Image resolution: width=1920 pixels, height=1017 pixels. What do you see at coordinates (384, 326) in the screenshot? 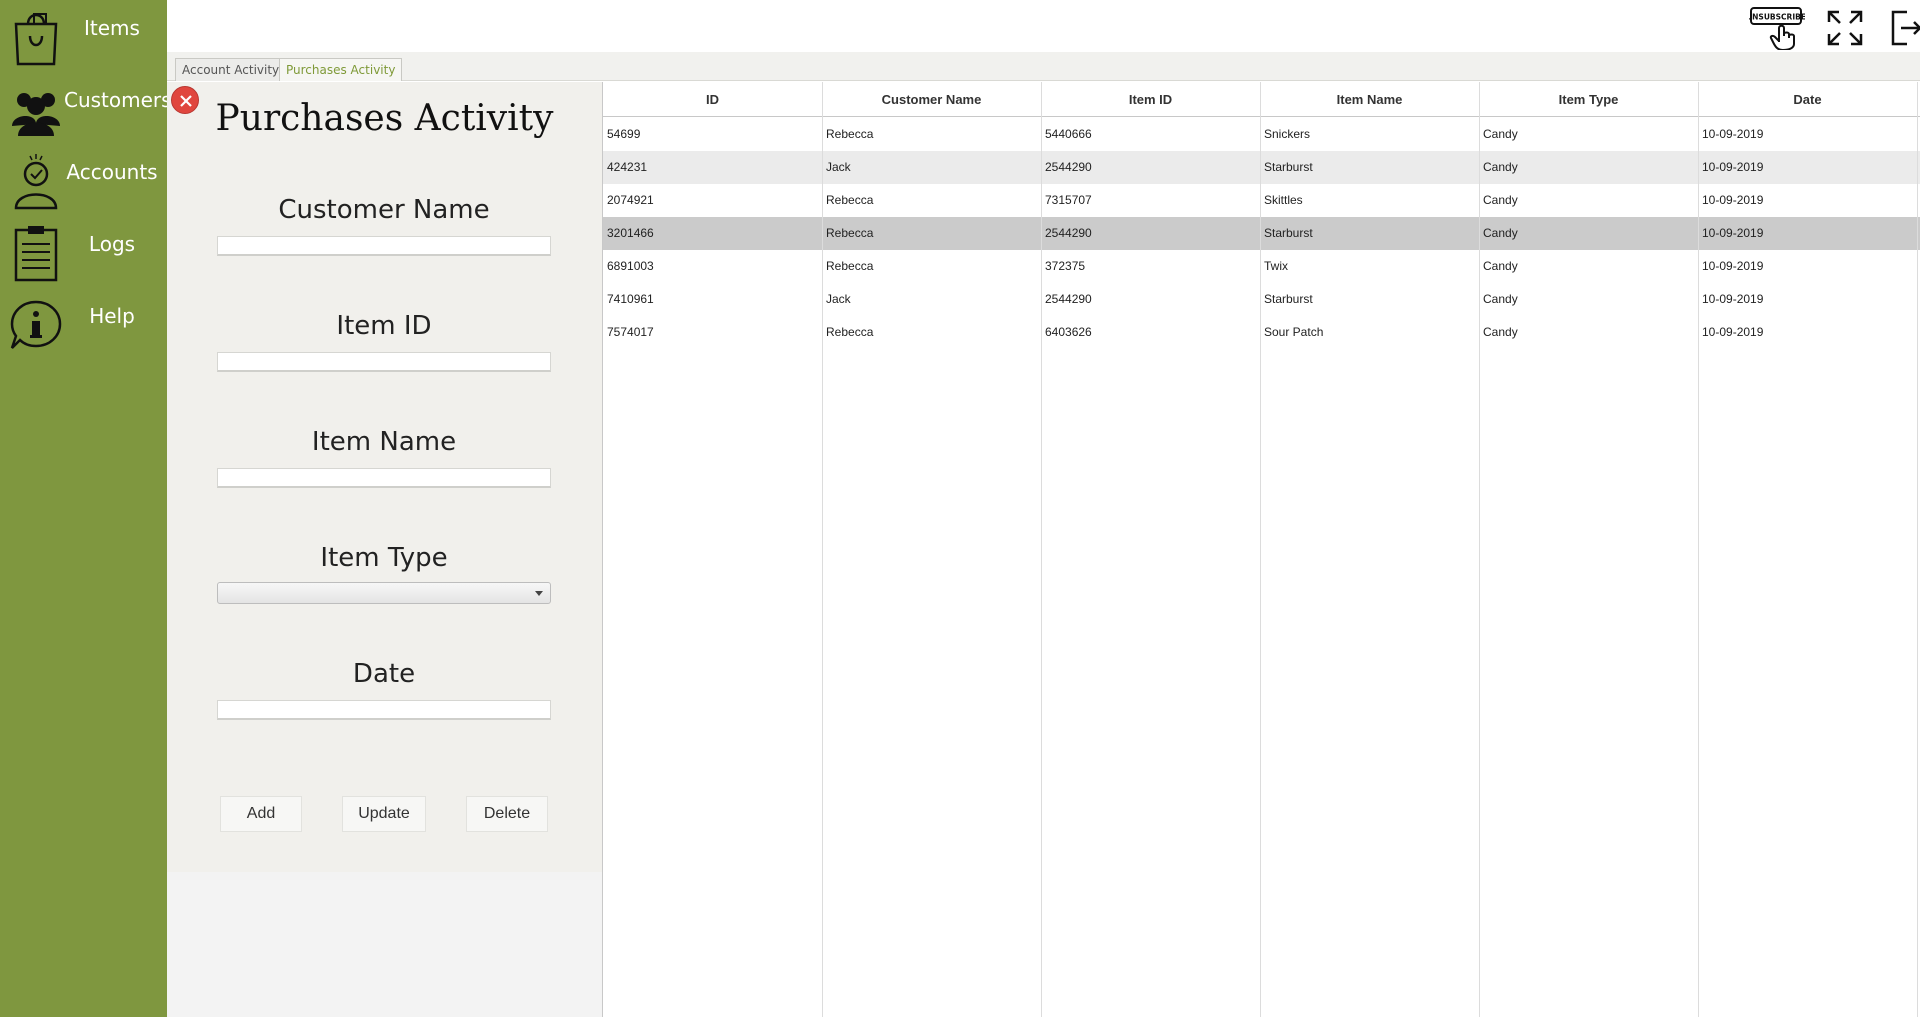
I see `item-id-label: Item ID` at bounding box center [384, 326].